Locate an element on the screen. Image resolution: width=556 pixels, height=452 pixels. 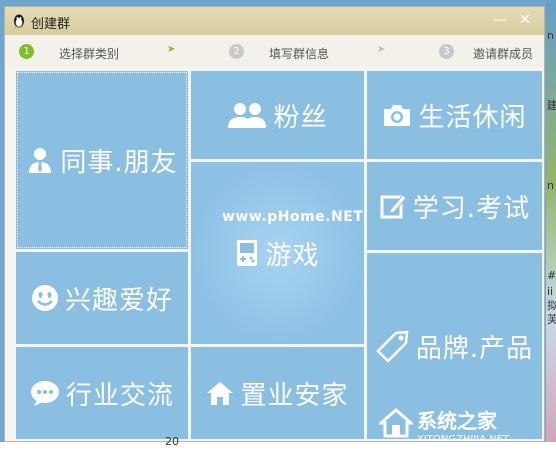
home-icon is located at coordinates (220, 393).